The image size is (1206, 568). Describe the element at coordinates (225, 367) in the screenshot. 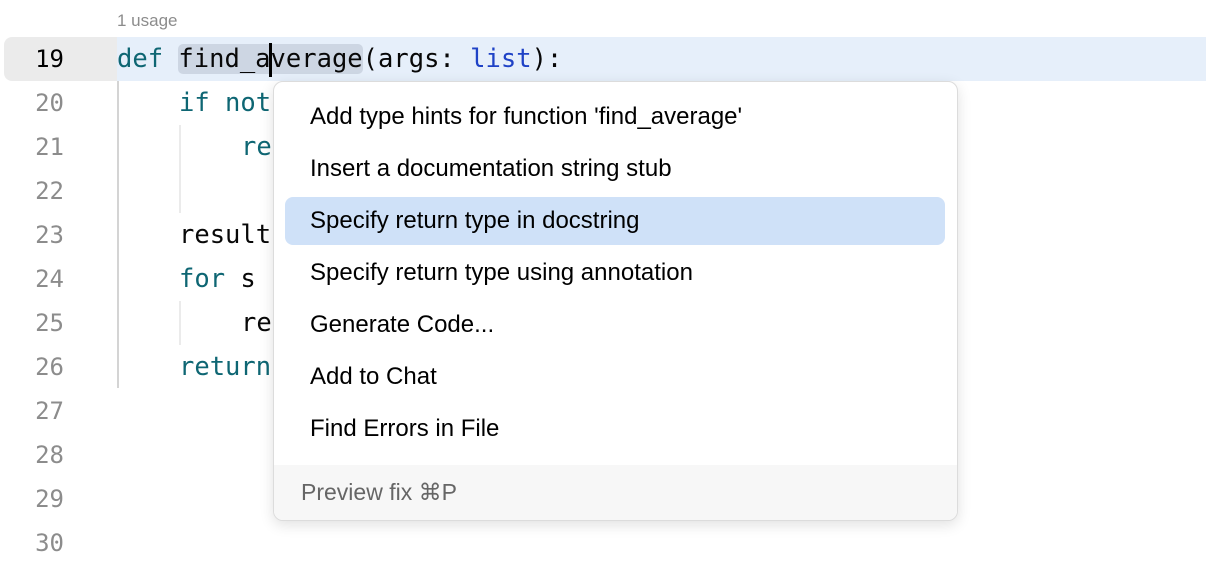

I see `code-line-26: return` at that location.